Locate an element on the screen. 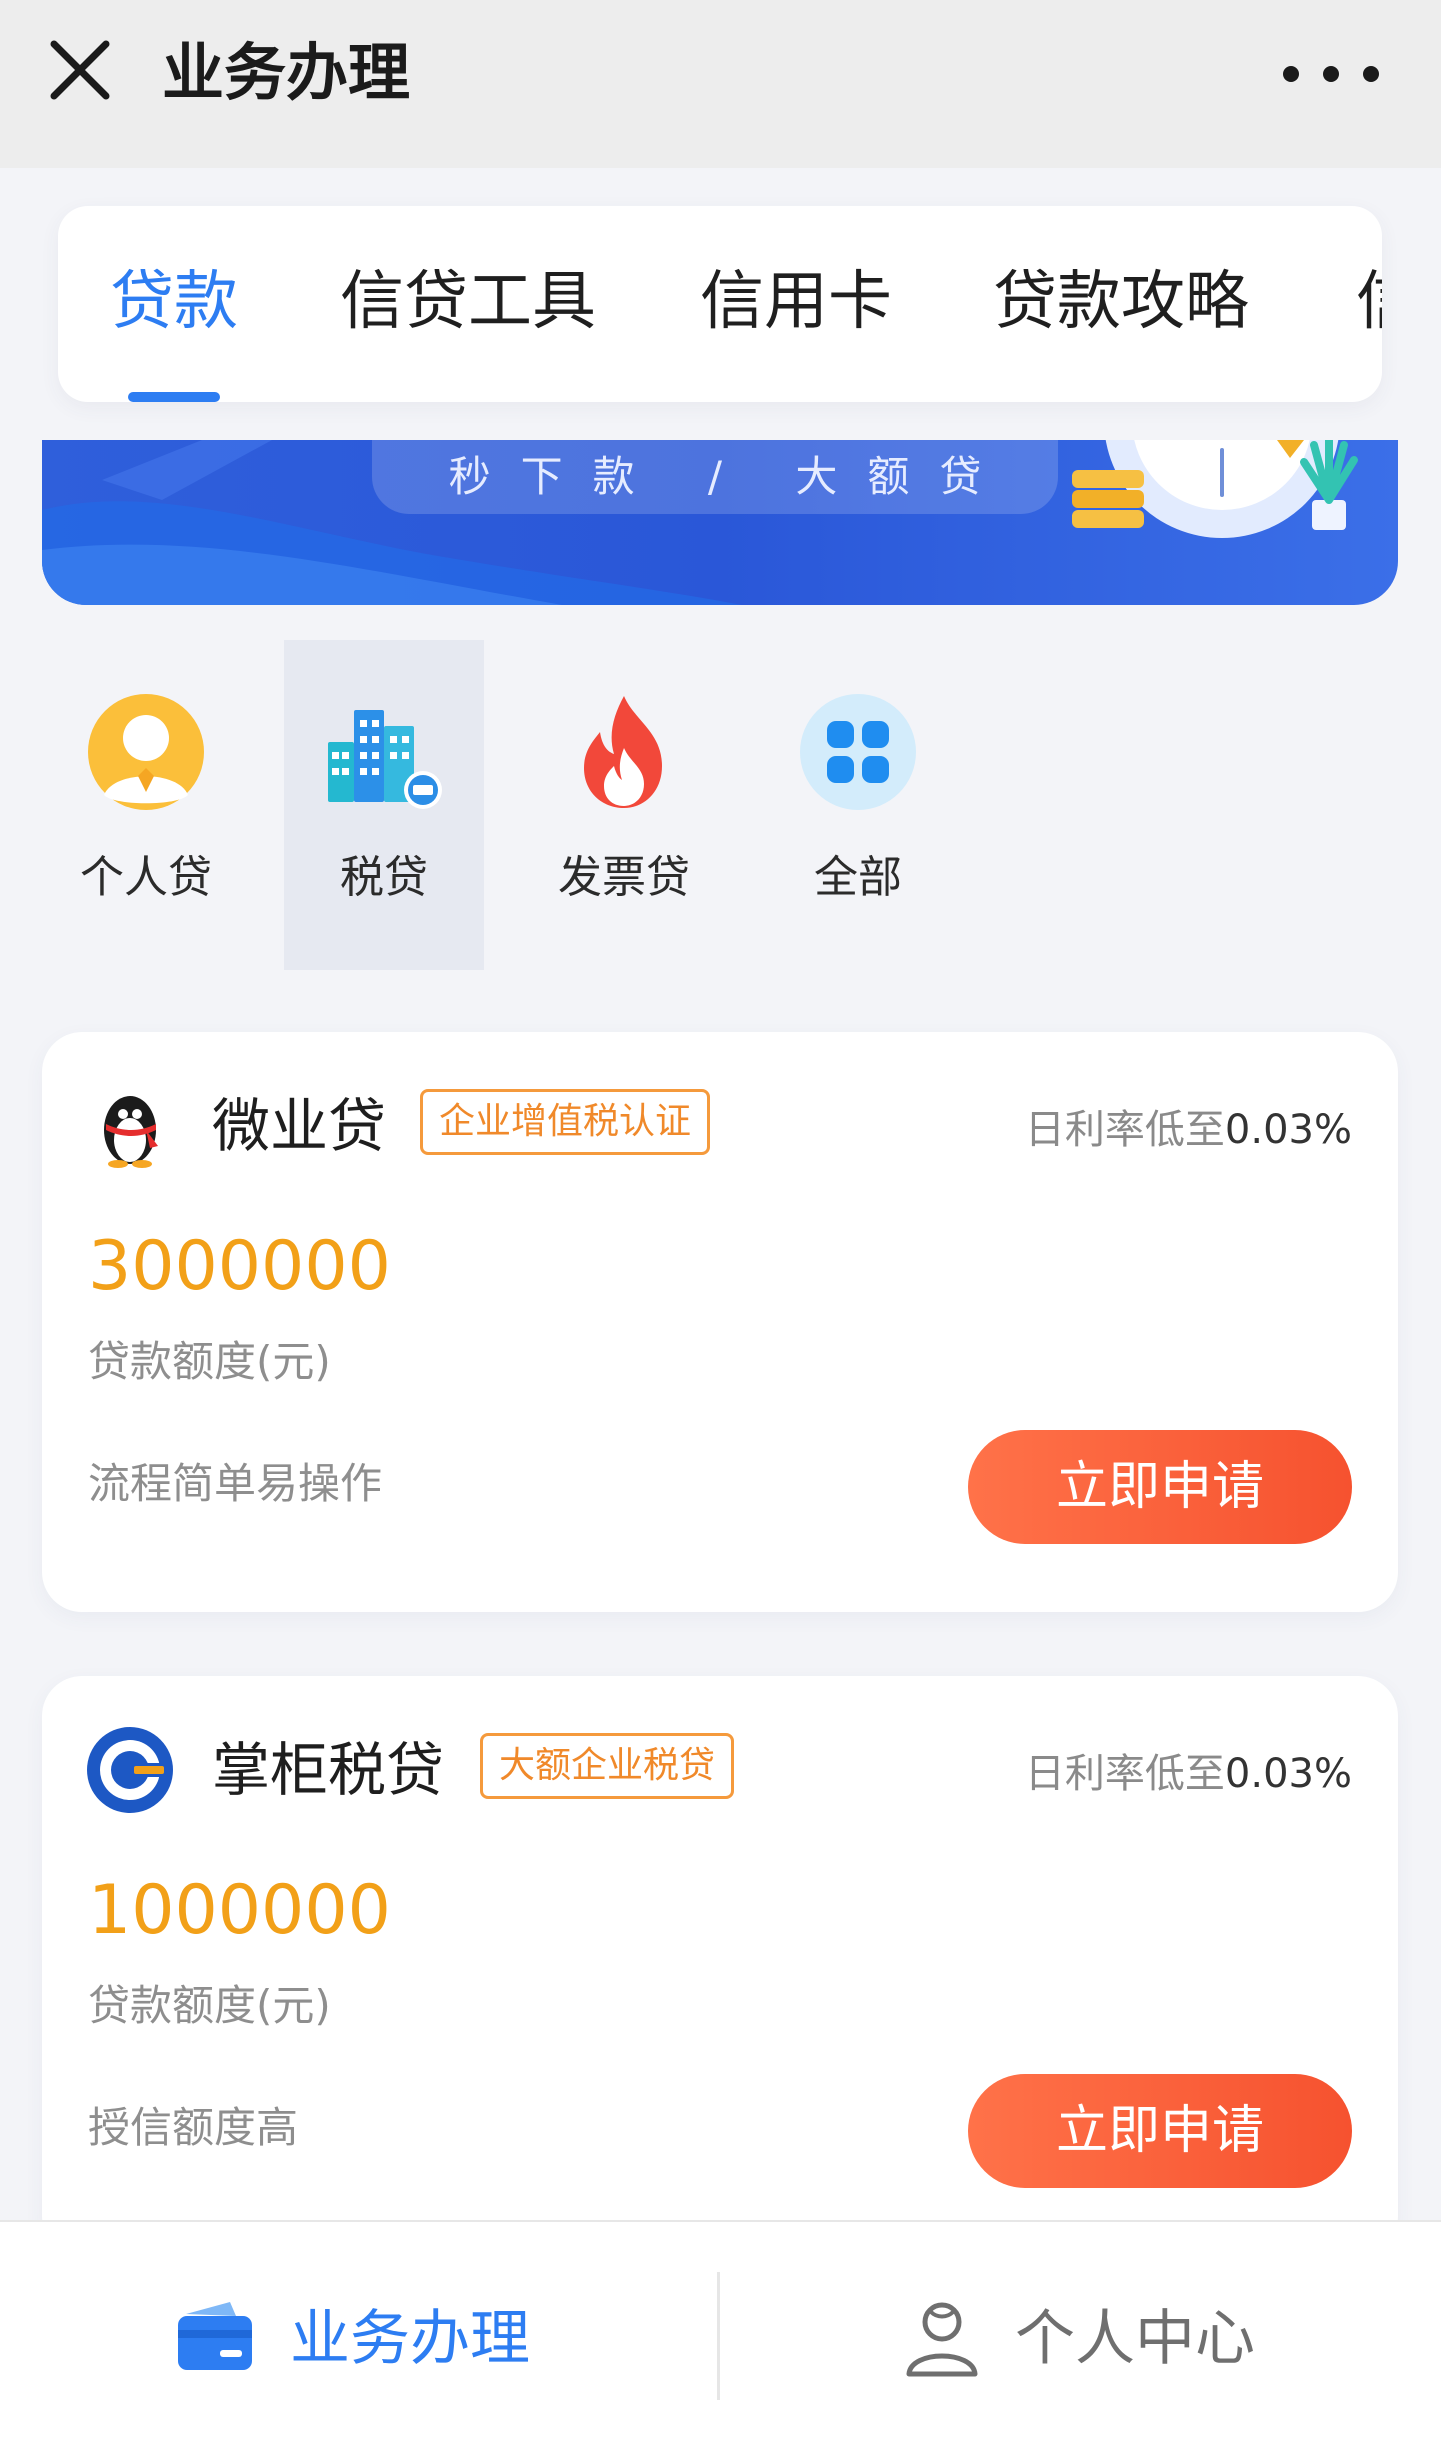 The width and height of the screenshot is (1441, 2442). tab-loan-guide: 贷款攻略 is located at coordinates (1121, 302).